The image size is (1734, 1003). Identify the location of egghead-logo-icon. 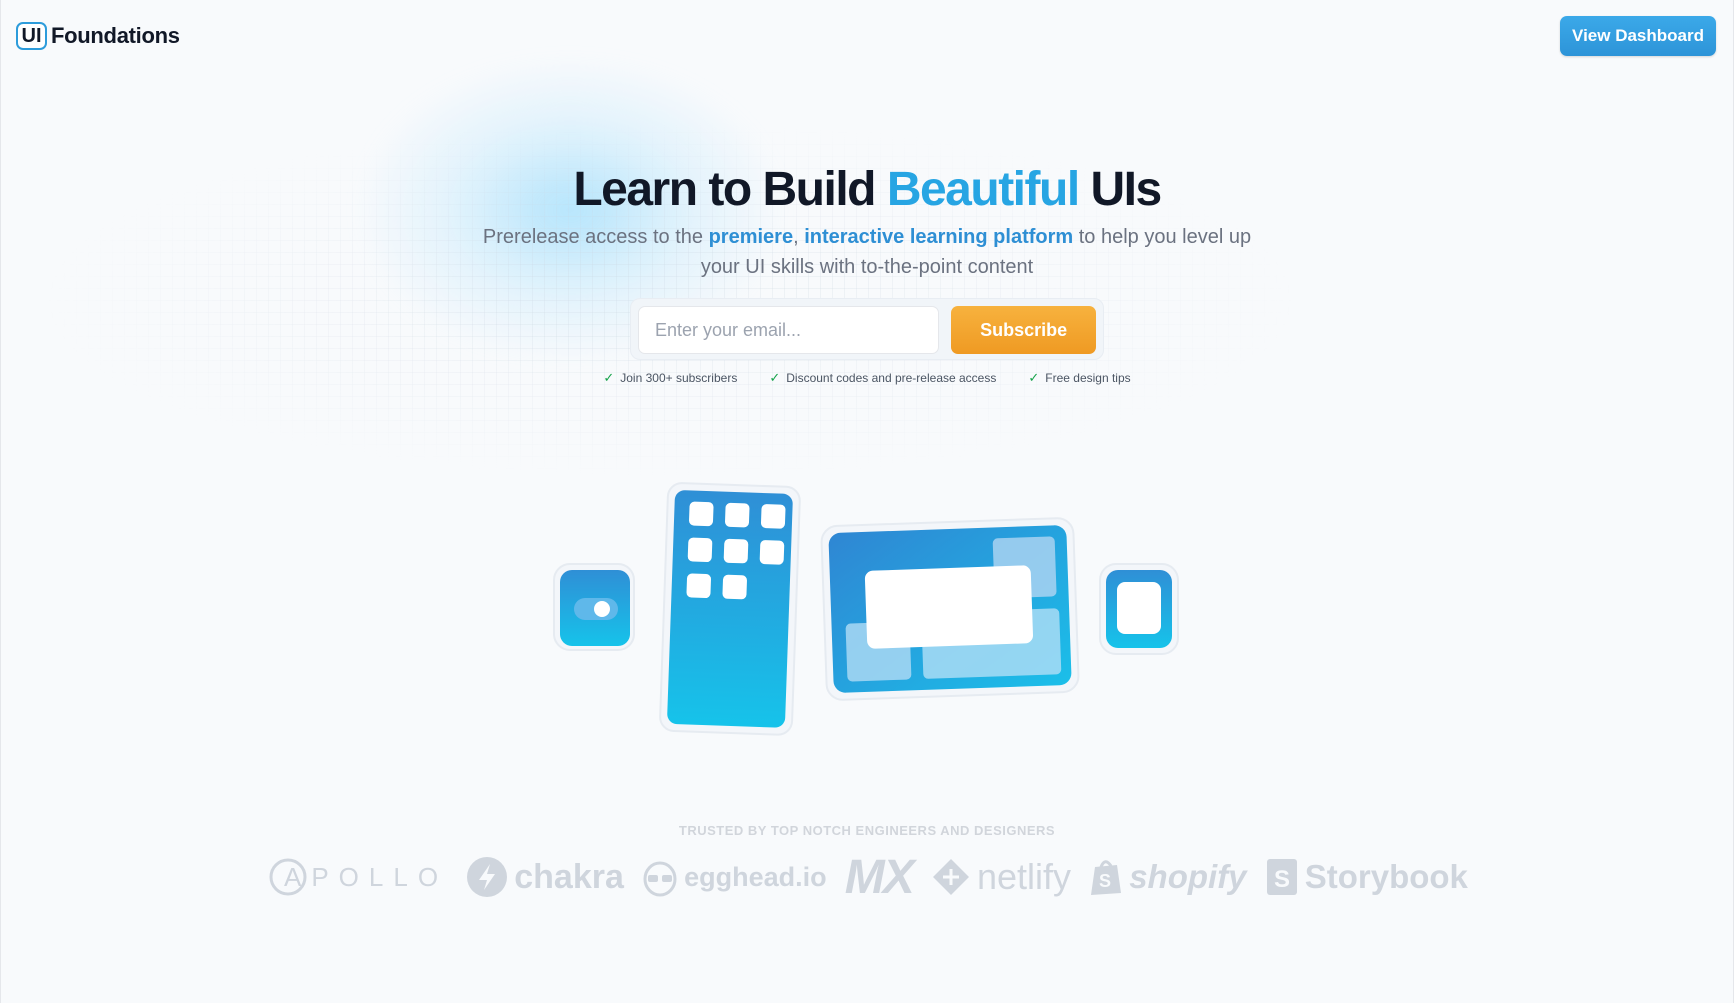
(660, 879).